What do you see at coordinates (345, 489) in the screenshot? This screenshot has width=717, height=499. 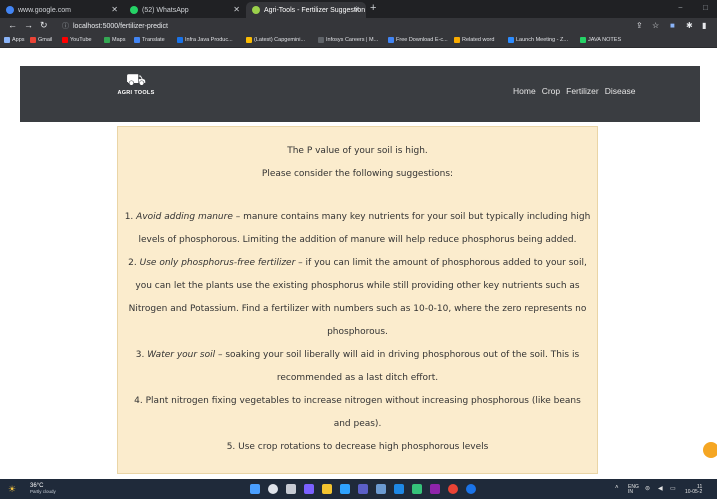 I see `edge-icon` at bounding box center [345, 489].